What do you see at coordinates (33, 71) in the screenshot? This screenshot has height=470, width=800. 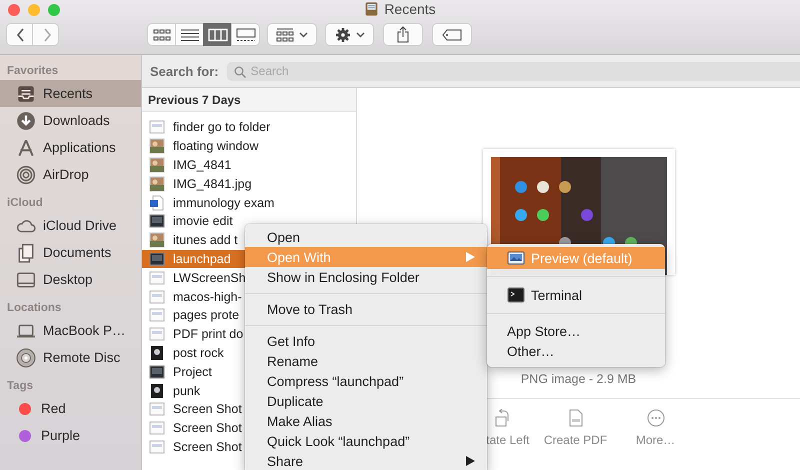 I see `sidebar-section-title: Favorites` at bounding box center [33, 71].